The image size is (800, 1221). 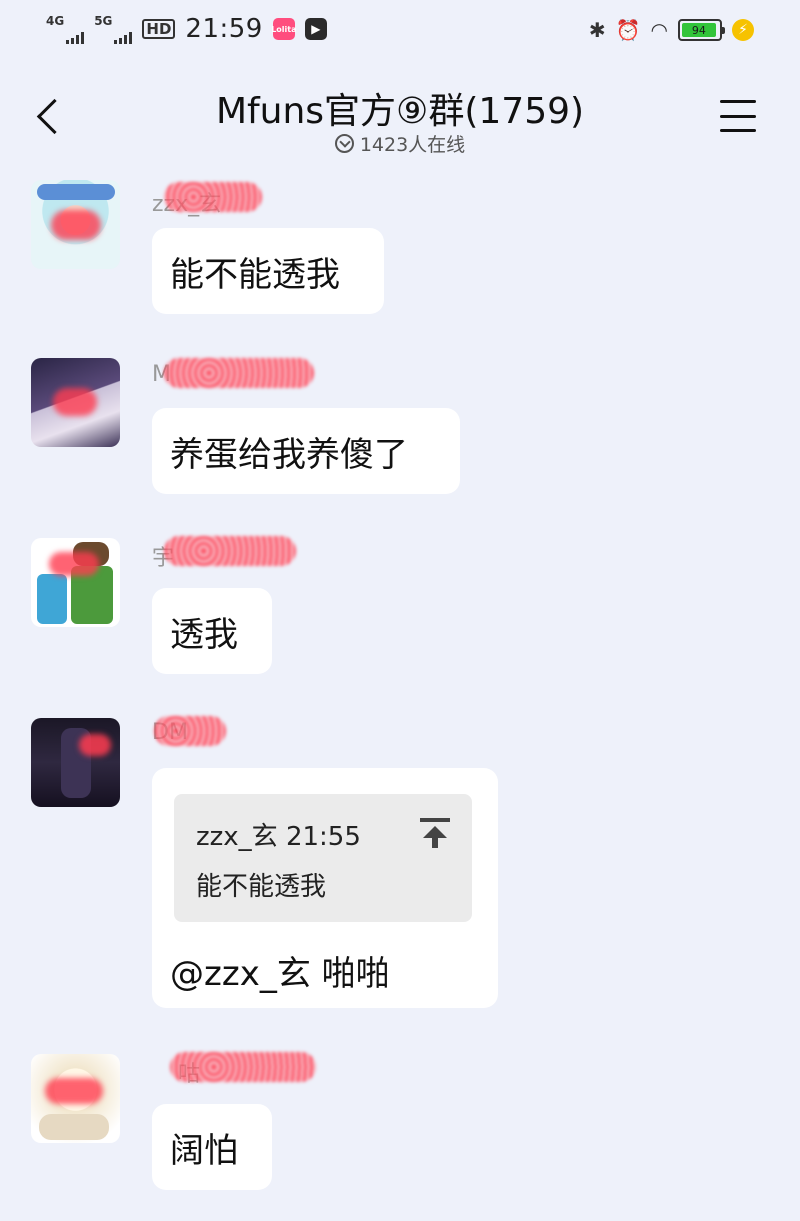 I want to click on quote-header: zzx_玄 21:55, so click(x=278, y=834).